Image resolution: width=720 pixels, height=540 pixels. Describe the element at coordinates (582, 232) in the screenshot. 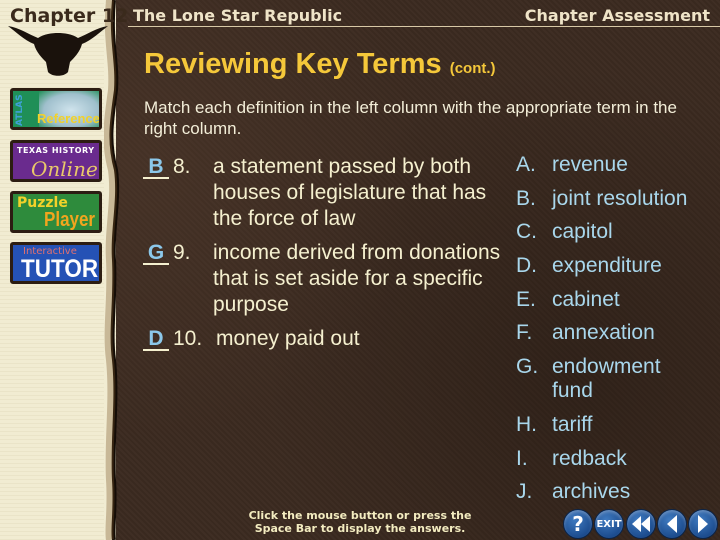

I see `term-label: capitol` at that location.